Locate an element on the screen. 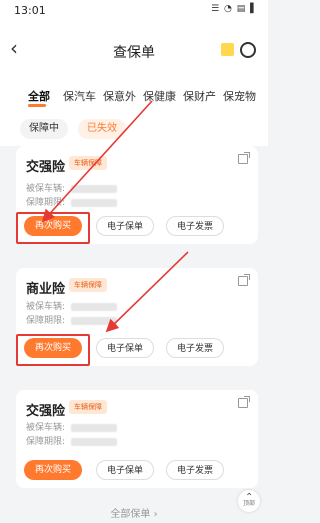  back-to-top-button: ⌃ 顶部 is located at coordinates (249, 501).